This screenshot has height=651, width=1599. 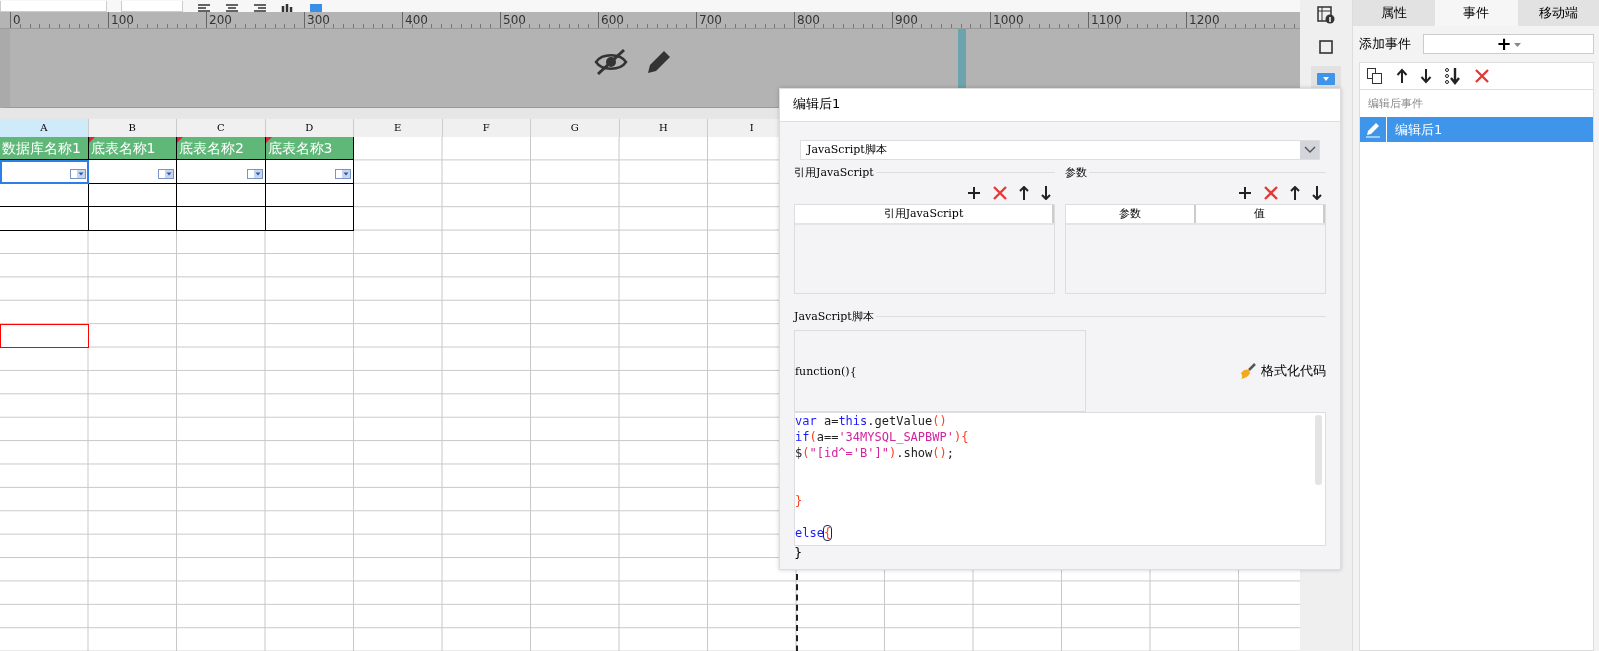 I want to click on hidden-eye-icon, so click(x=611, y=62).